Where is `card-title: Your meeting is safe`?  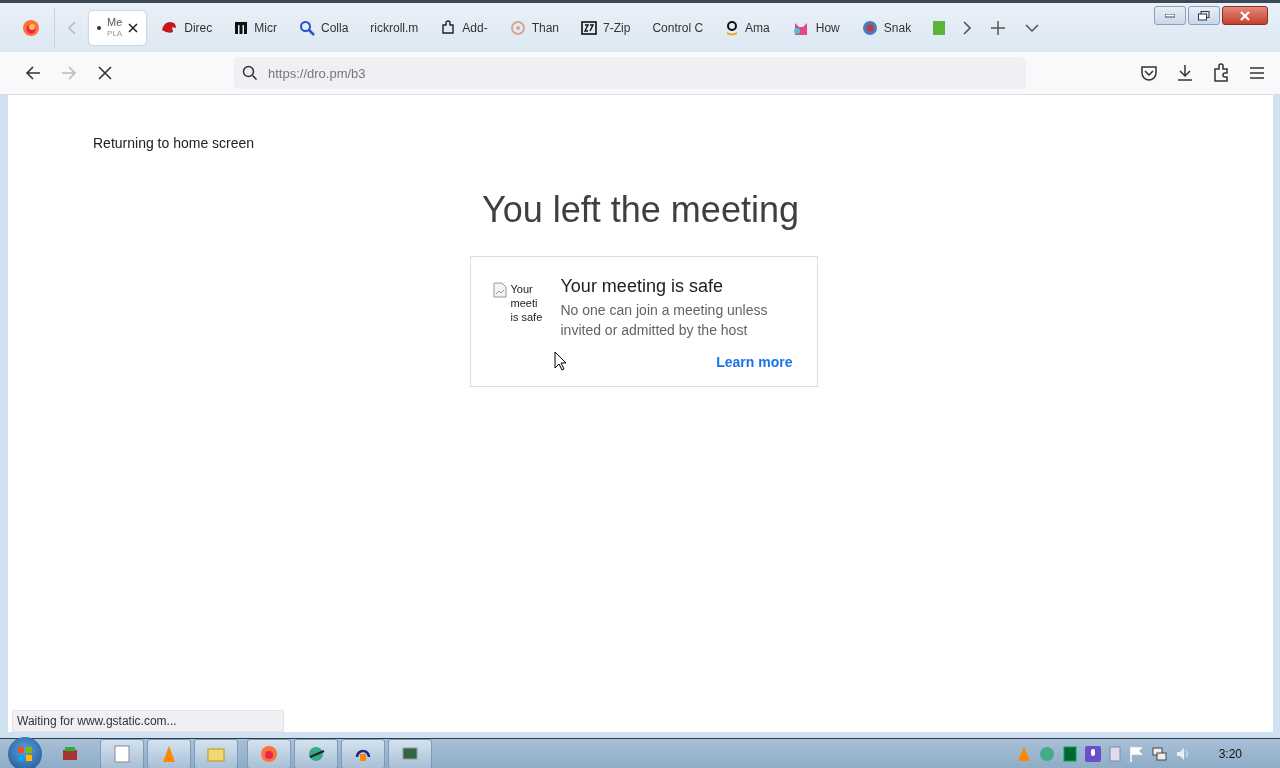 card-title: Your meeting is safe is located at coordinates (642, 286).